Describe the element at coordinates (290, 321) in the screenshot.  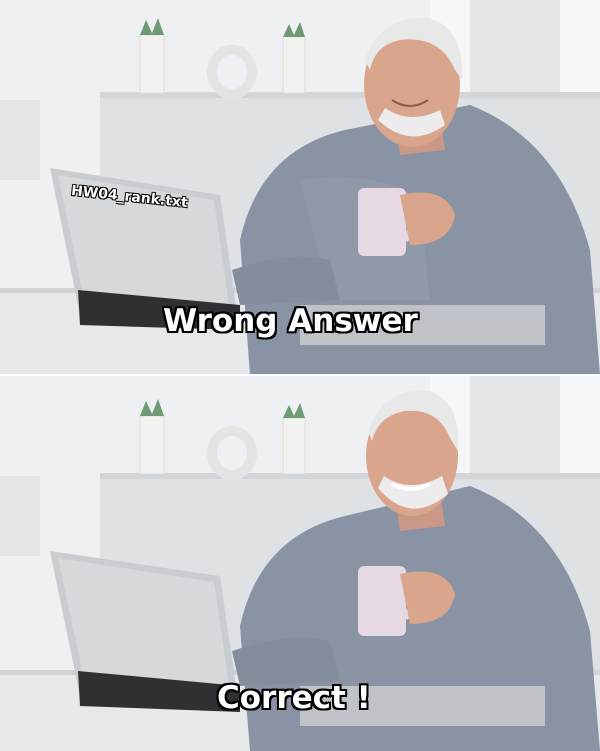
I see `top-caption: Wrong Answer` at that location.